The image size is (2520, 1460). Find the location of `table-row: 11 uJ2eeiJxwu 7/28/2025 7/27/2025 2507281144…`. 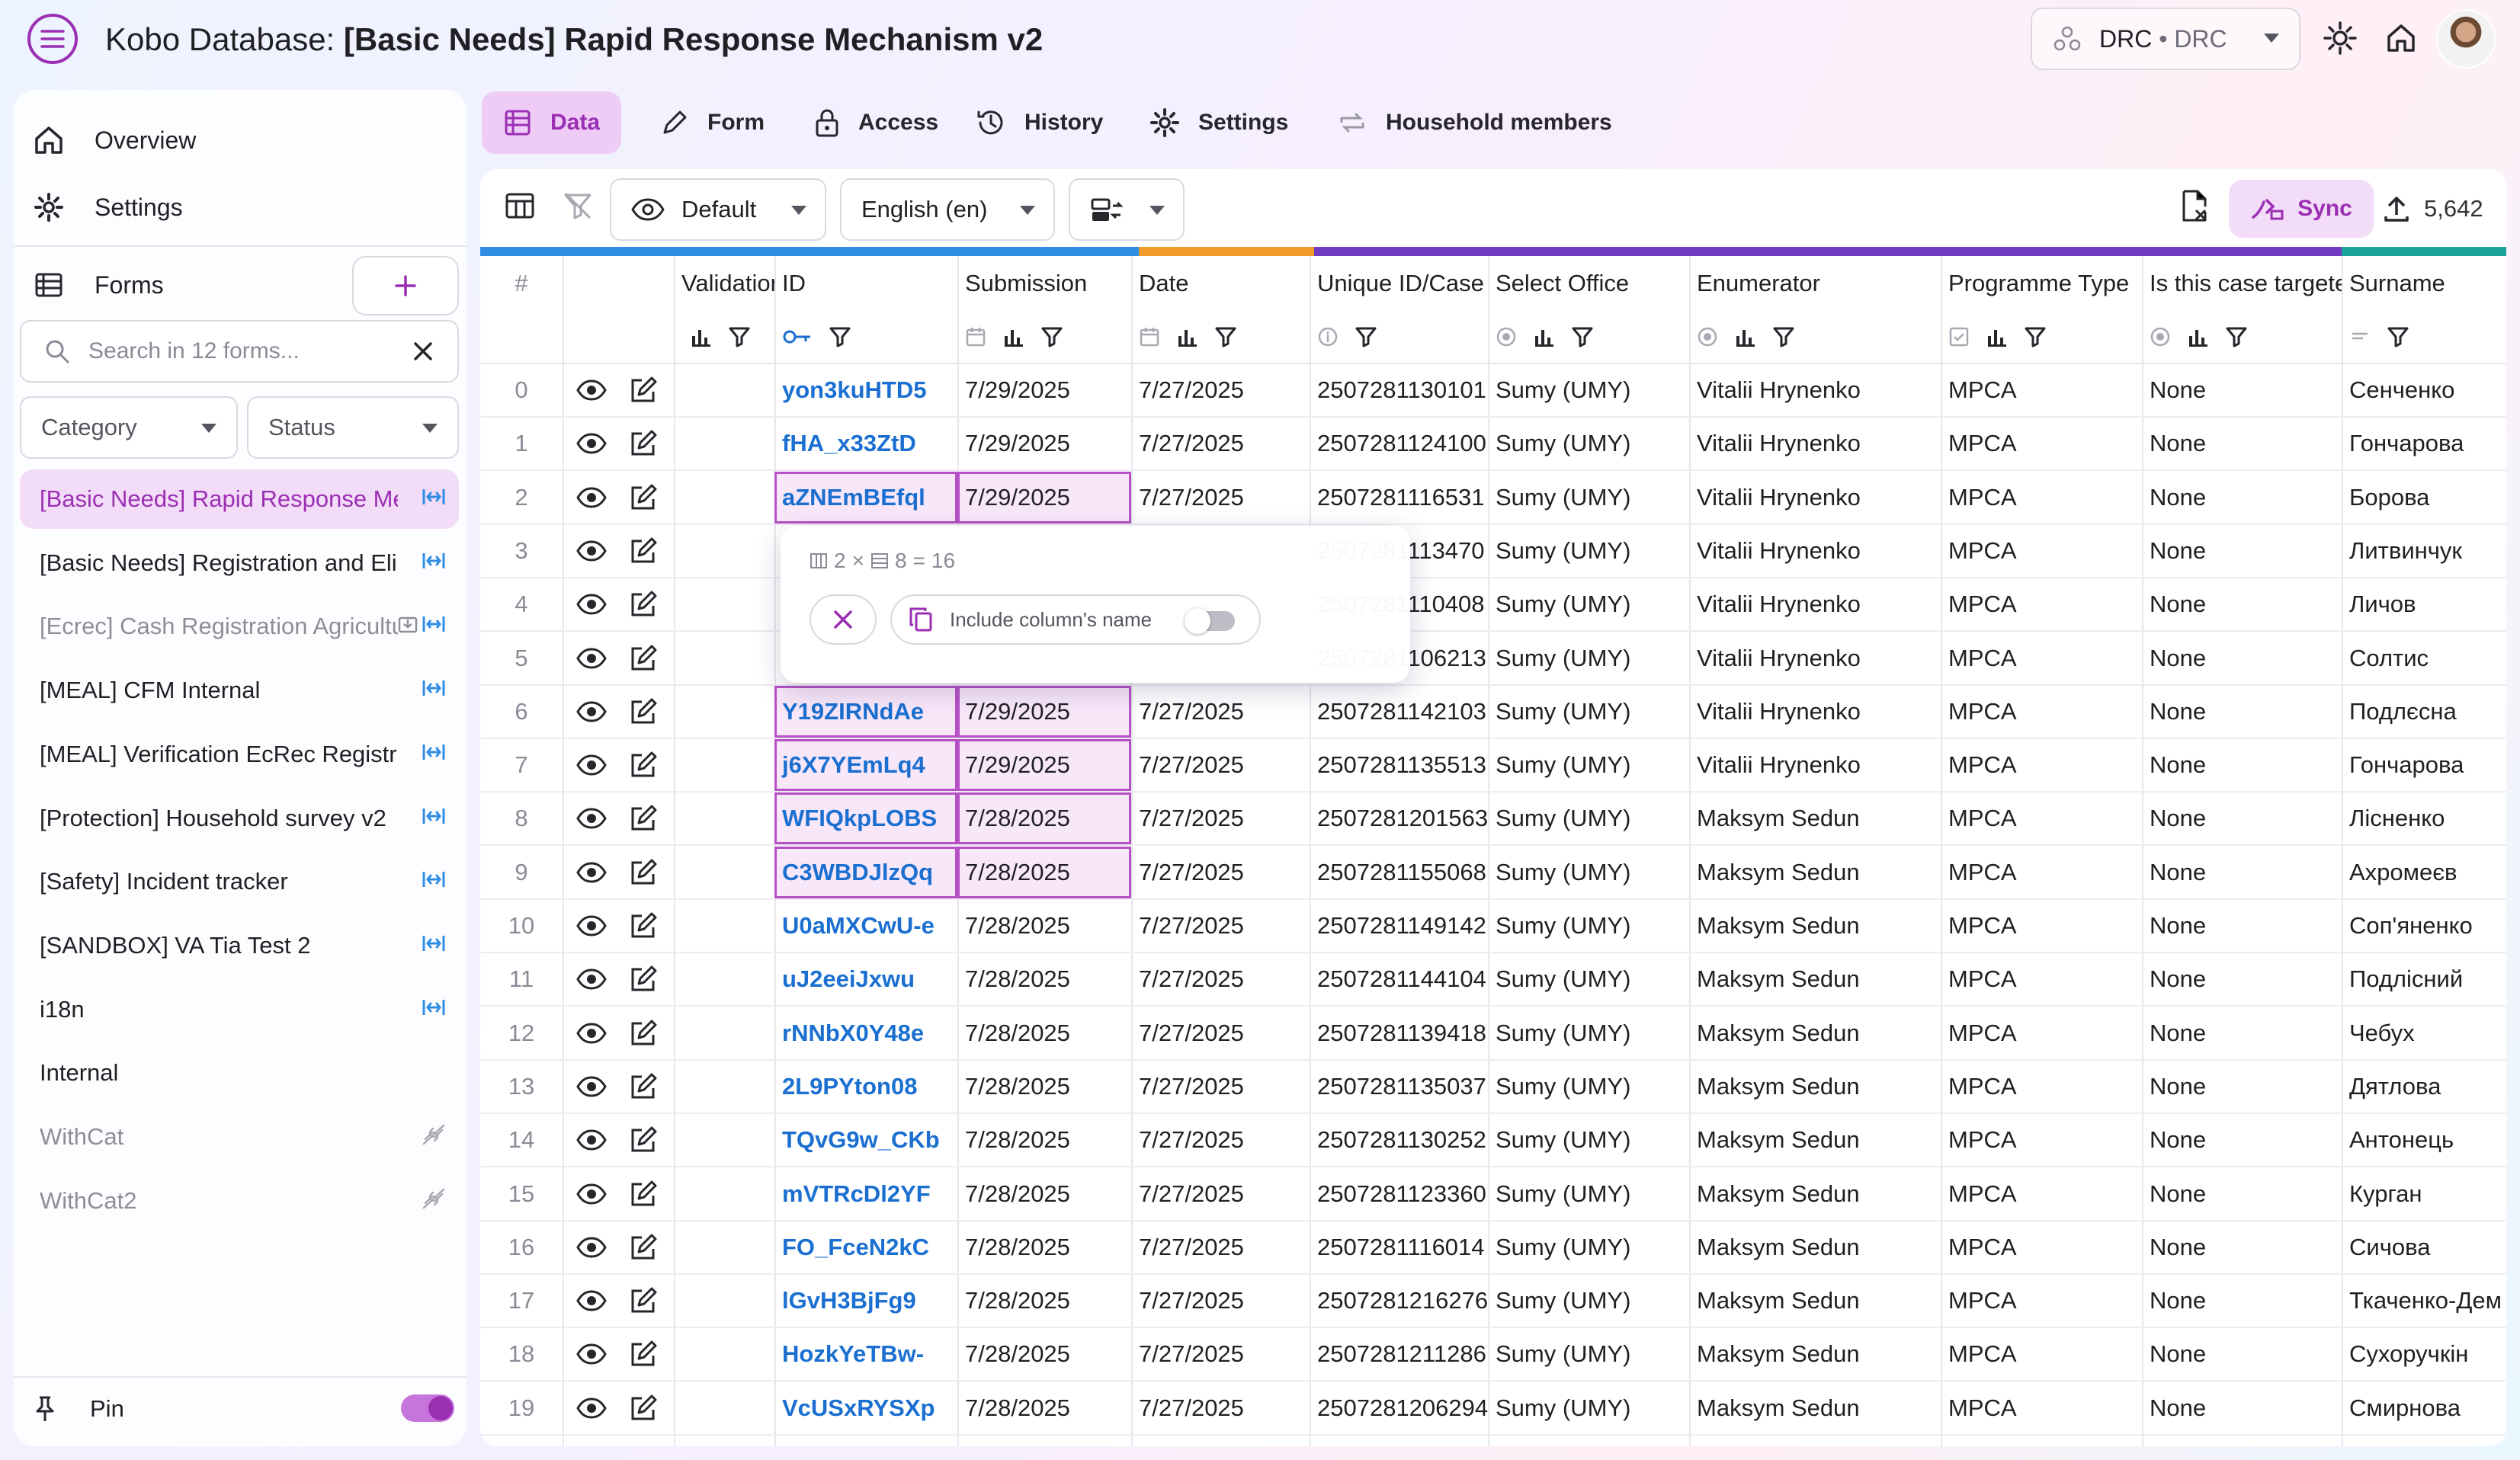

table-row: 11 uJ2eeiJxwu 7/28/2025 7/27/2025 2507281144… is located at coordinates (1493, 980).